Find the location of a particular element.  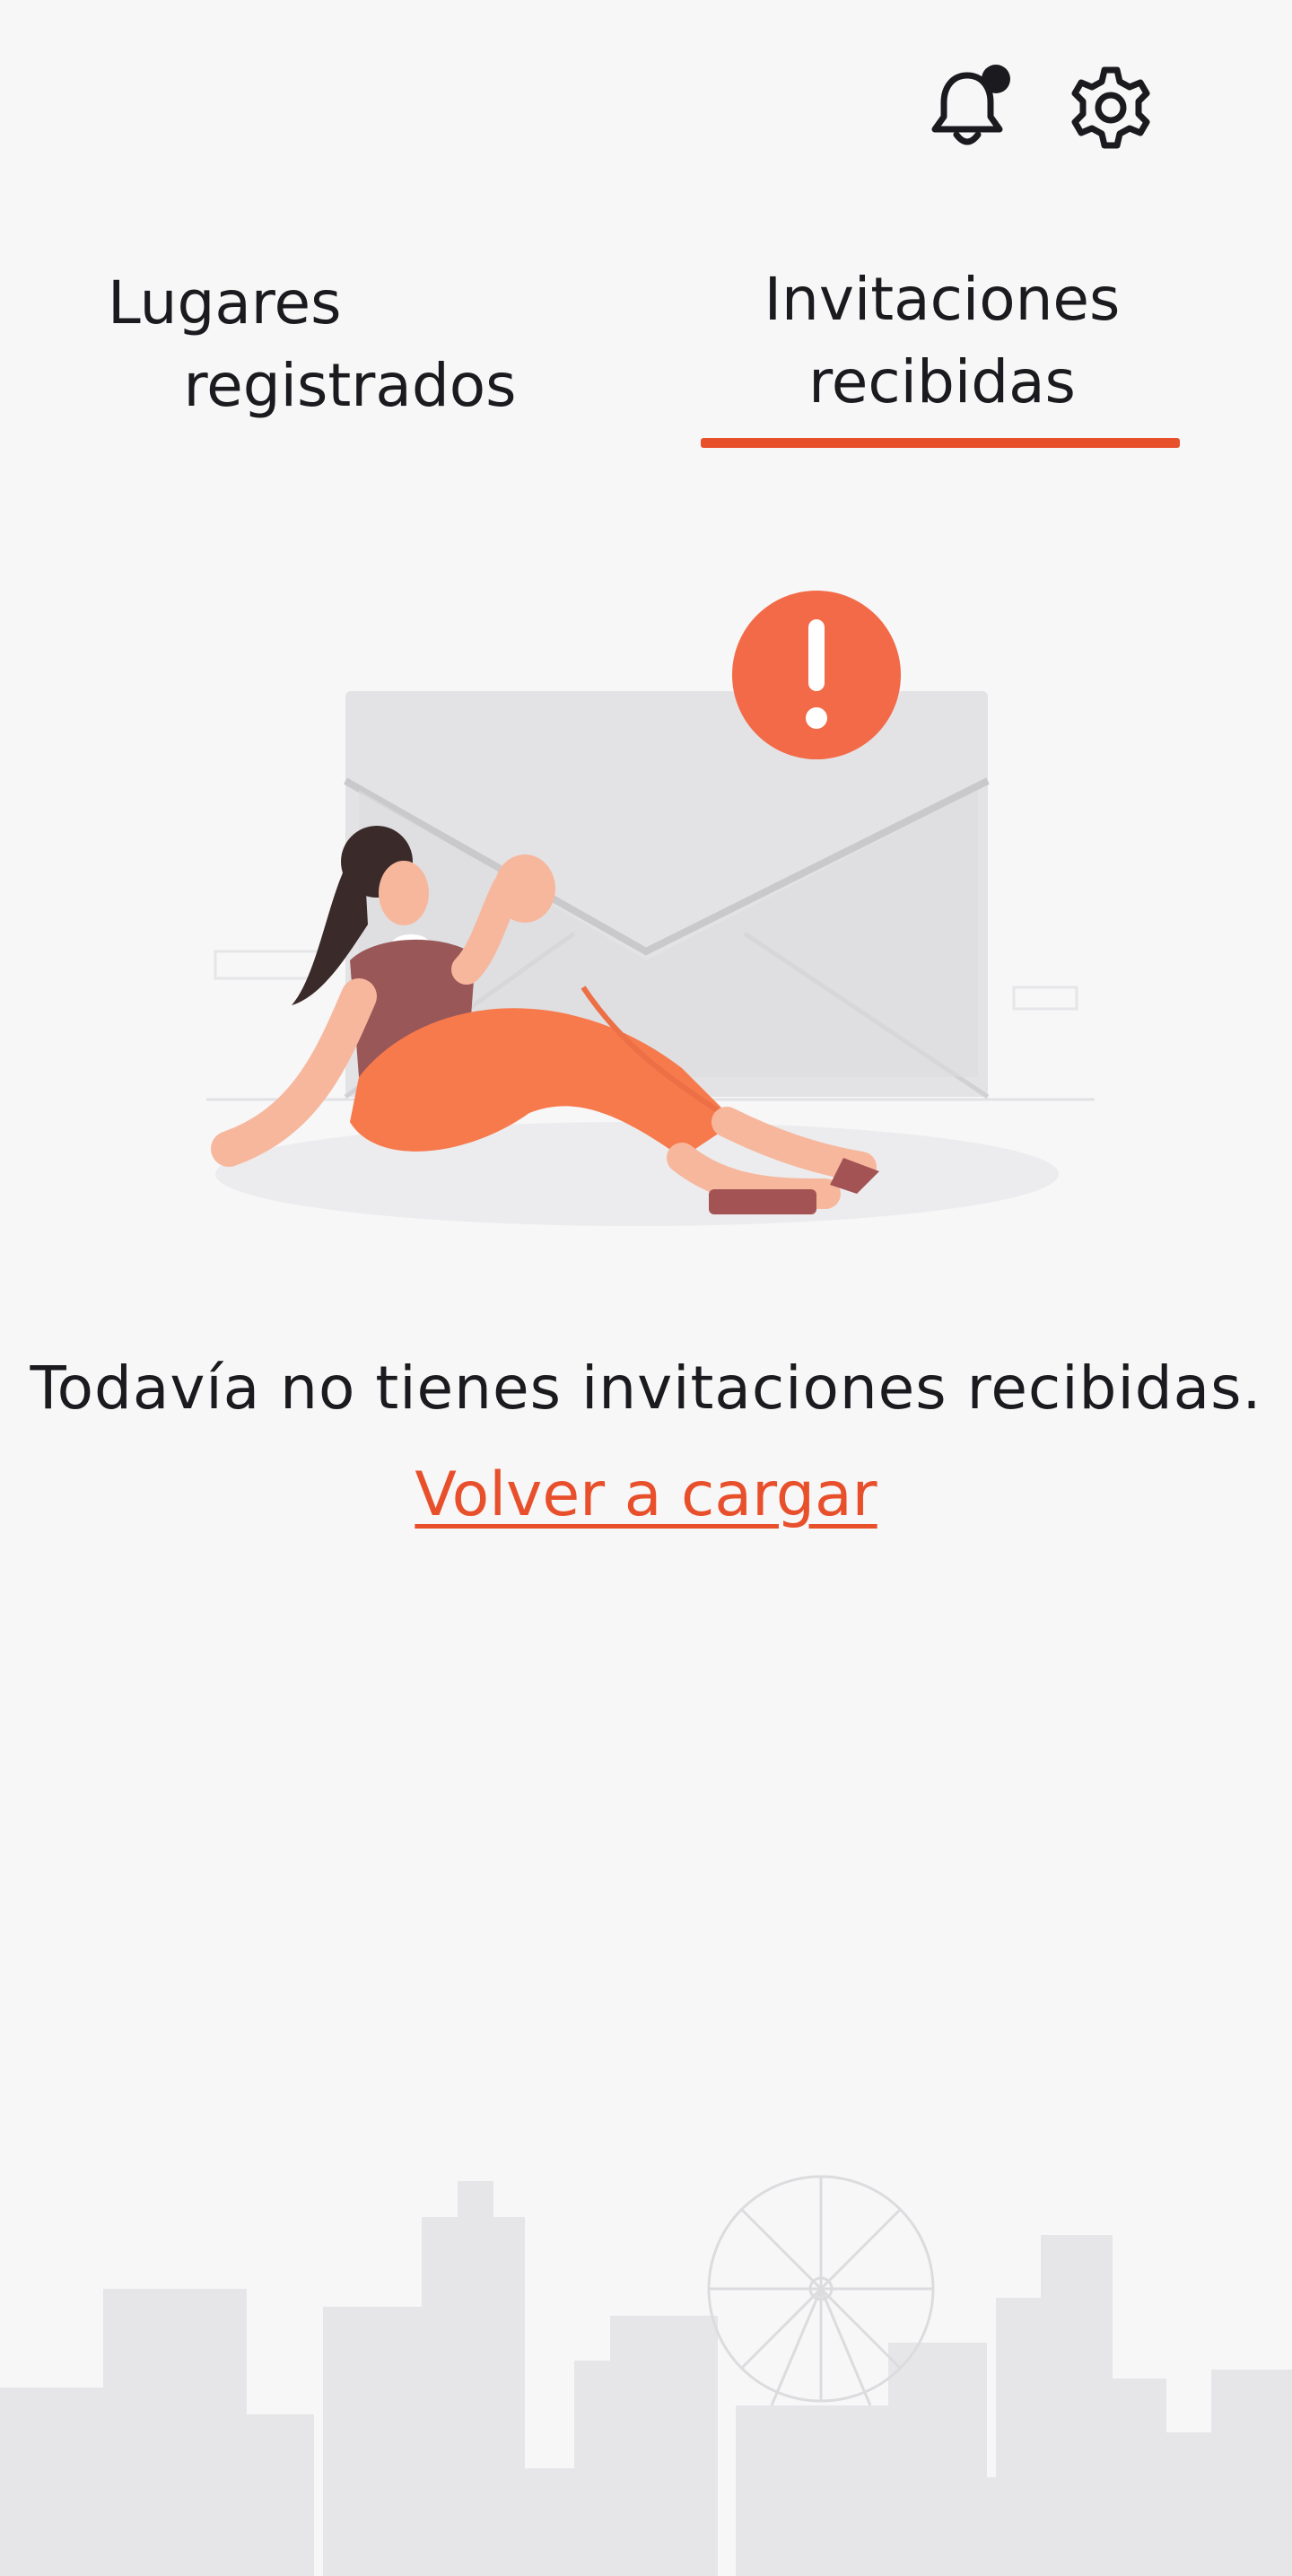

alert-badge is located at coordinates (817, 675).